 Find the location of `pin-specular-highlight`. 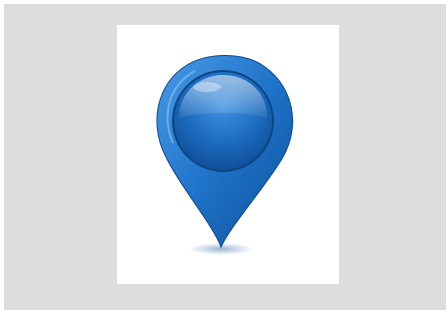

pin-specular-highlight is located at coordinates (207, 87).